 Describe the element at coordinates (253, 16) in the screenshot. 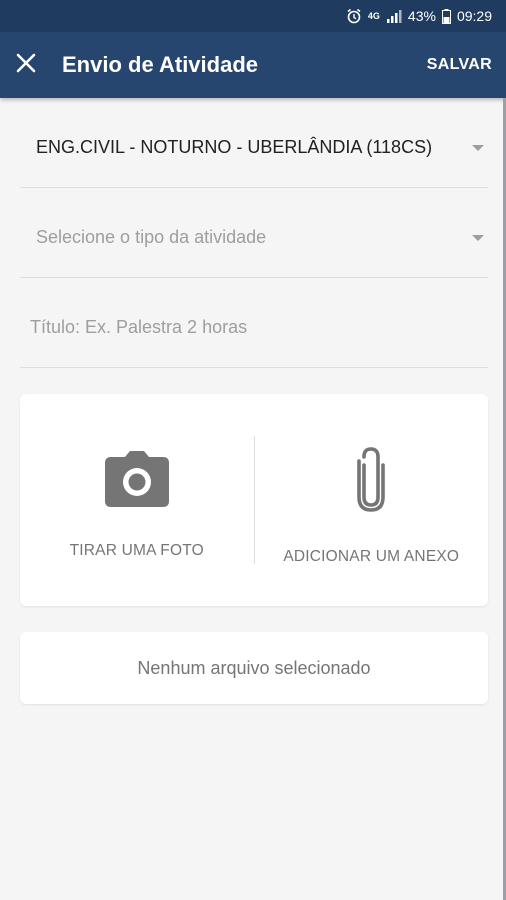

I see `status-bar: 4G 43% 09:29` at that location.